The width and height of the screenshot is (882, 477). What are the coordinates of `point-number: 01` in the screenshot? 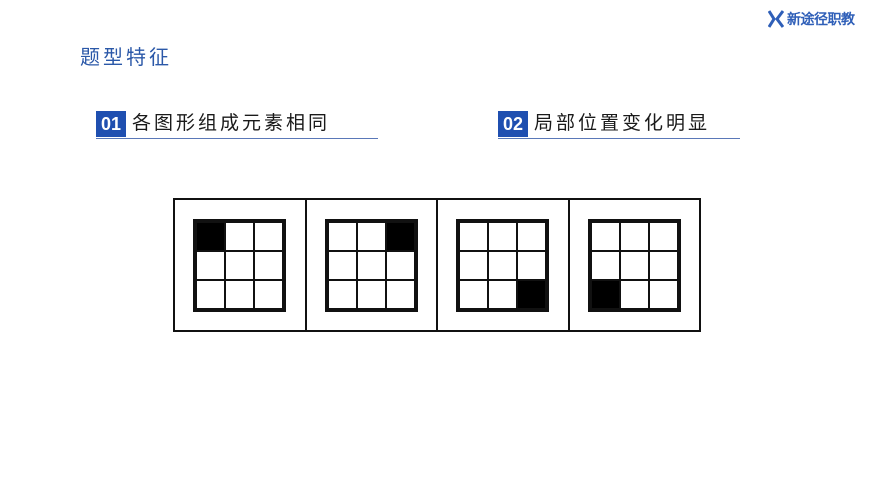 It's located at (111, 124).